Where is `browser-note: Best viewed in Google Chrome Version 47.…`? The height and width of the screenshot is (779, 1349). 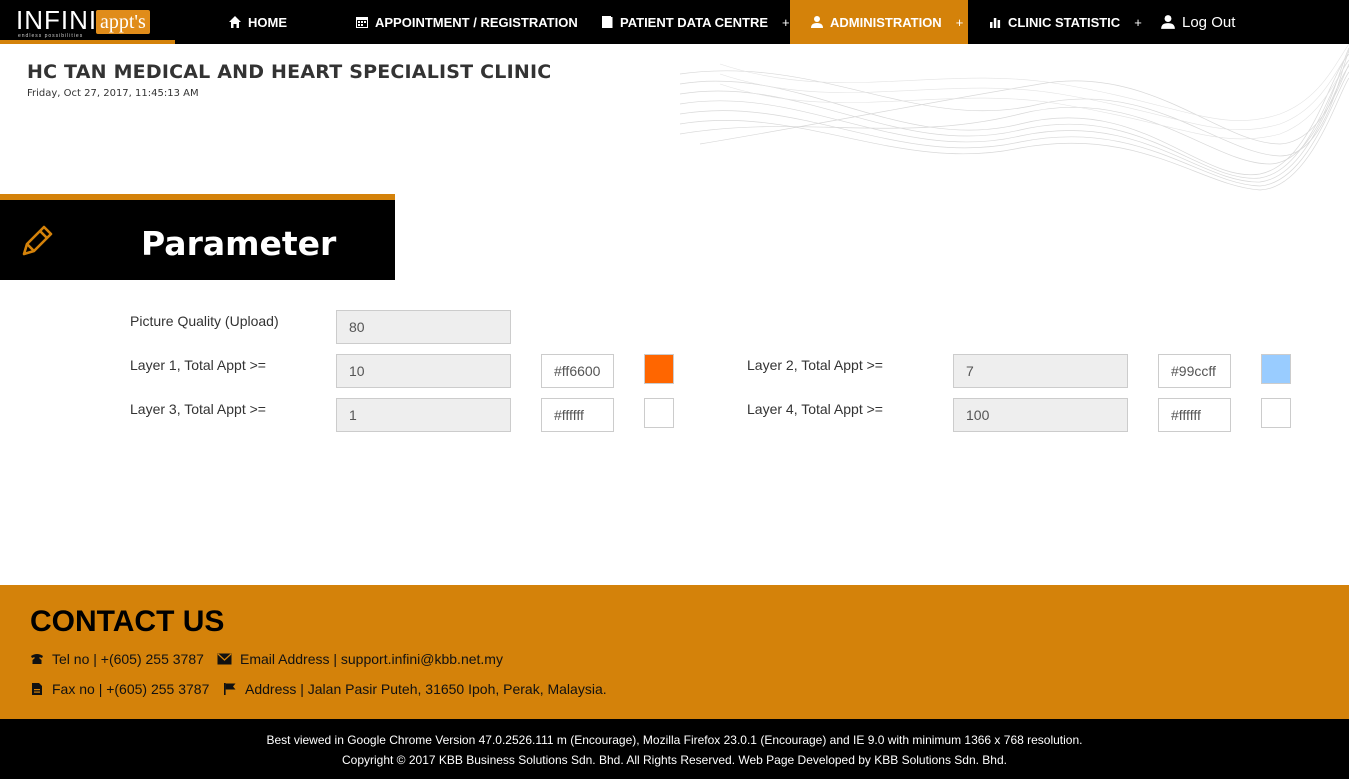 browser-note: Best viewed in Google Chrome Version 47.… is located at coordinates (674, 740).